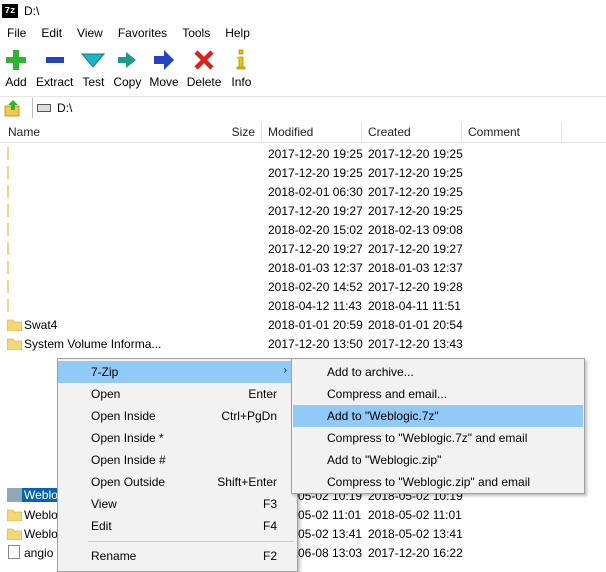 The width and height of the screenshot is (606, 572). Describe the element at coordinates (204, 68) in the screenshot. I see `delete-button: Delete` at that location.